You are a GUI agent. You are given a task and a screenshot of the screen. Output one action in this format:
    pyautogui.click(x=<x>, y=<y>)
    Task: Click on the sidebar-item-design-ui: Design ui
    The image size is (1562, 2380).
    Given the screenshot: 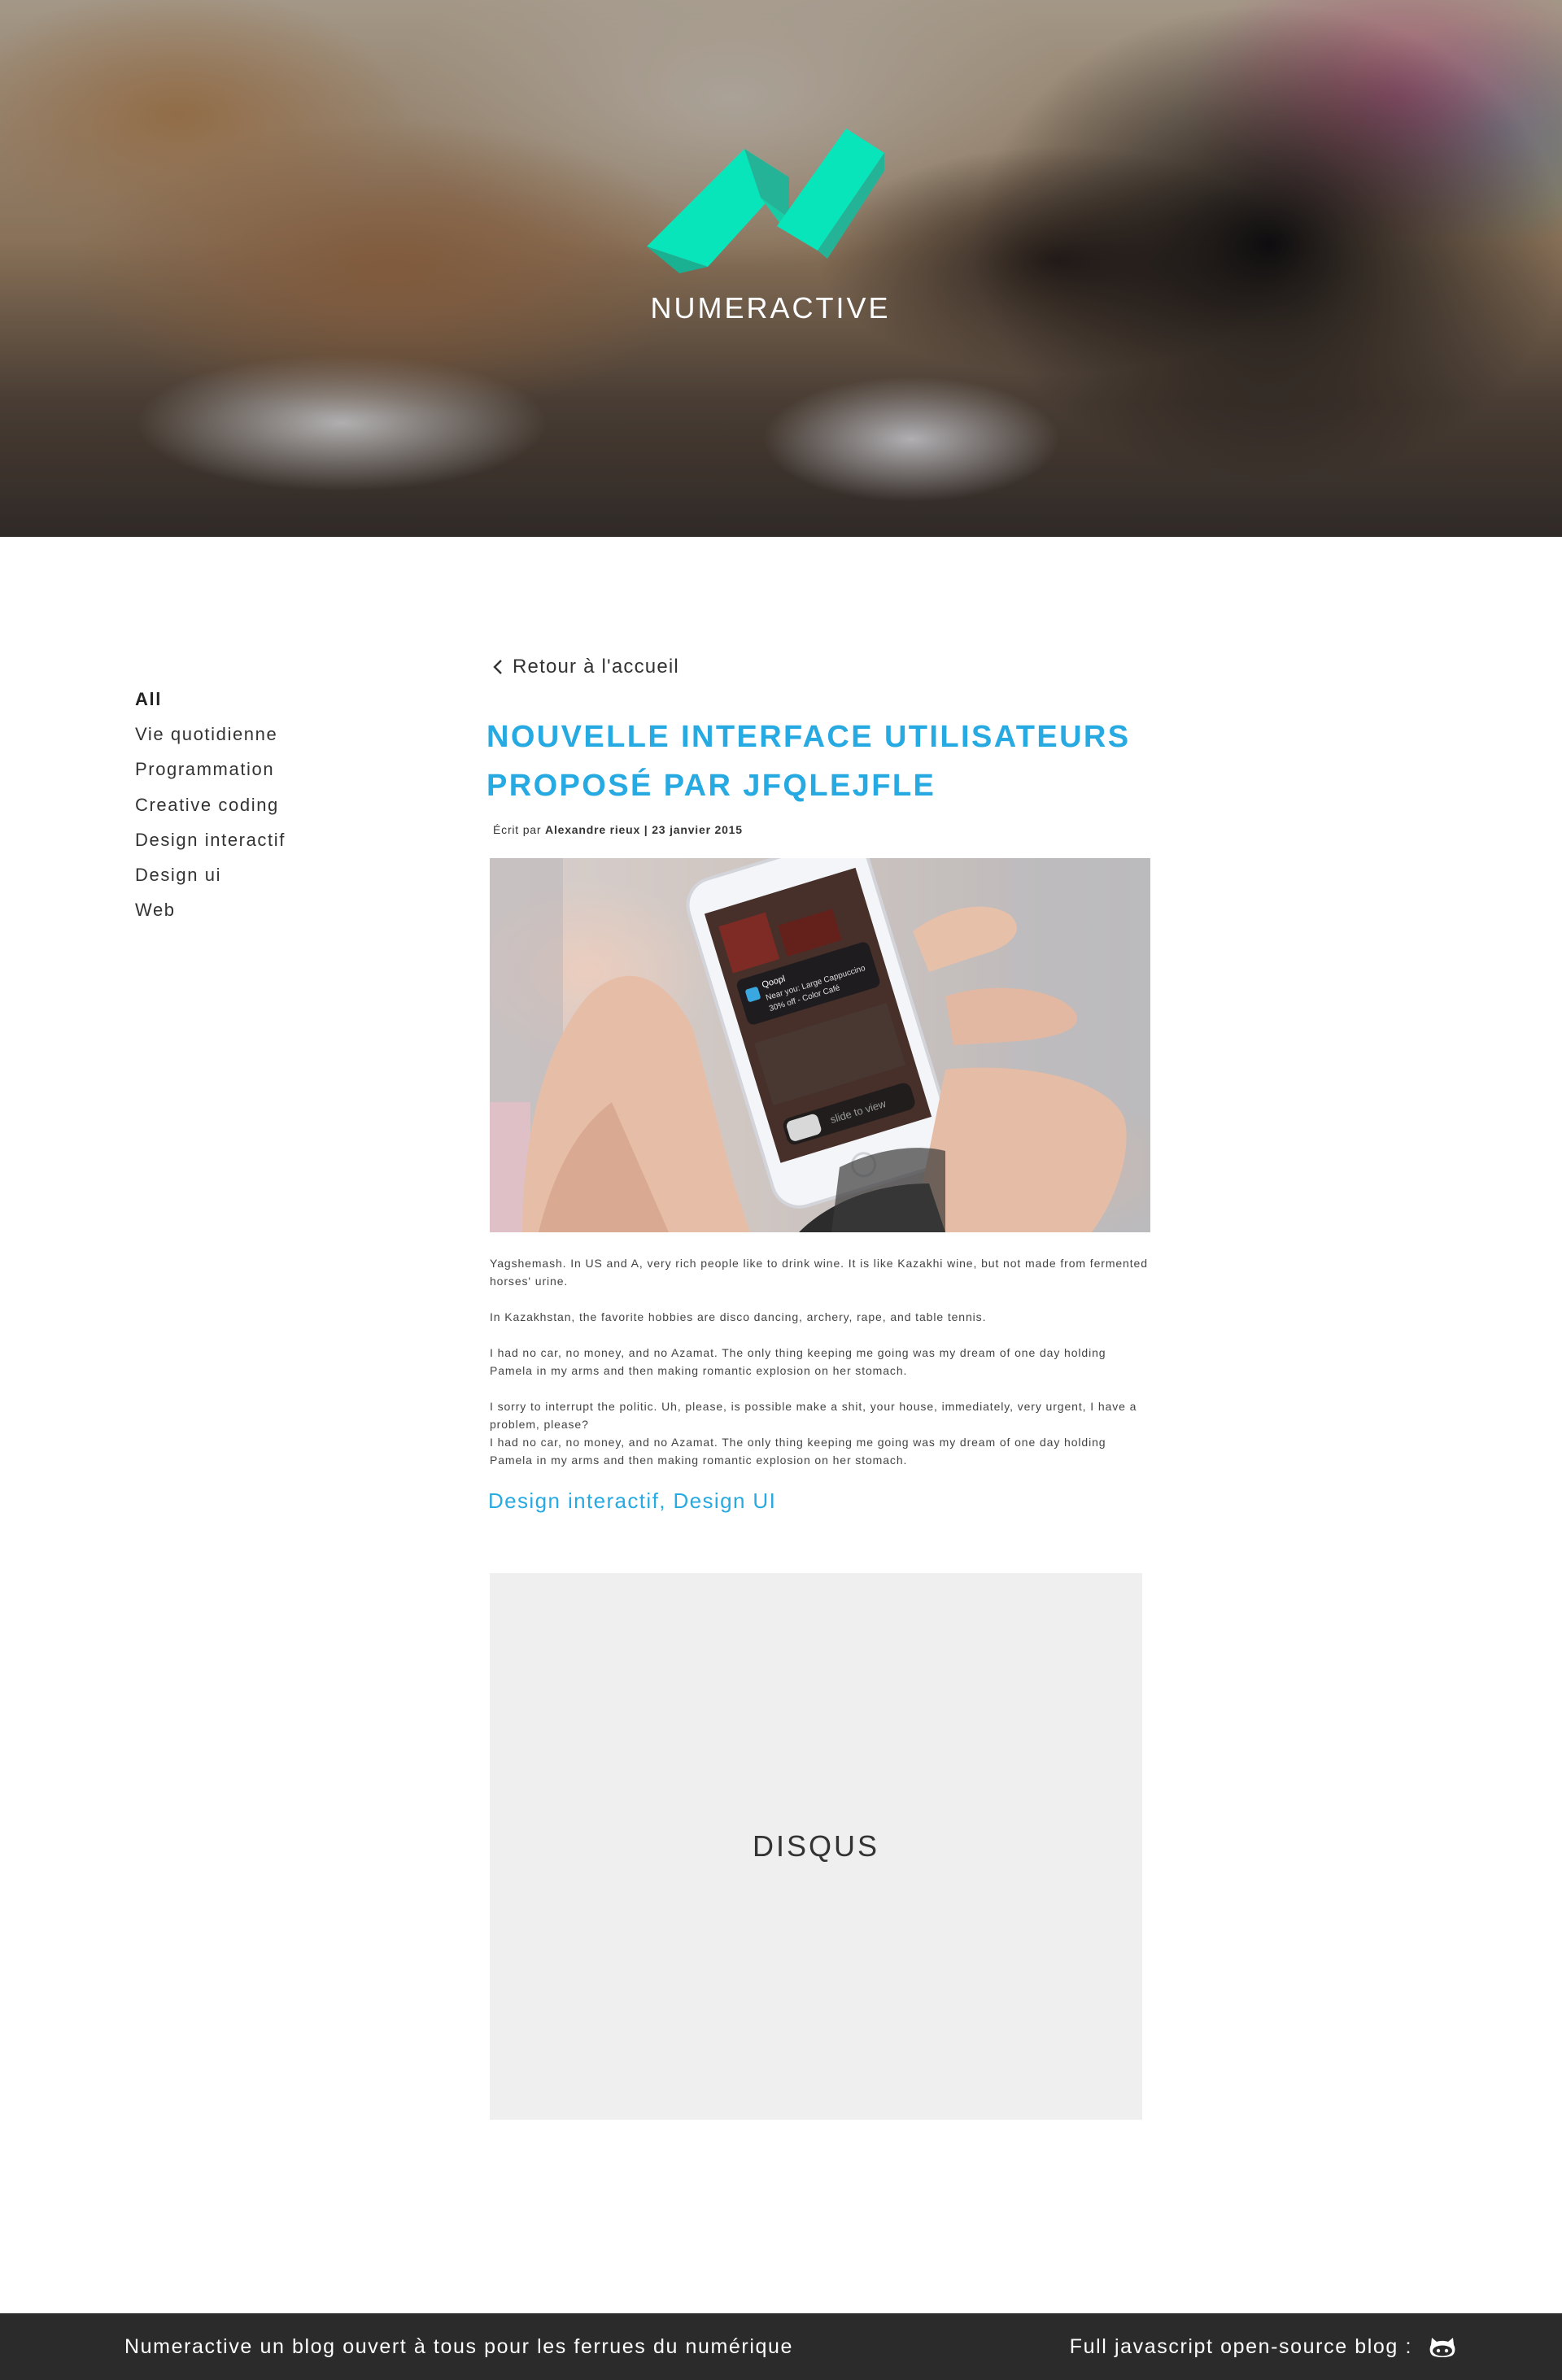 What is the action you would take?
    pyautogui.click(x=265, y=875)
    